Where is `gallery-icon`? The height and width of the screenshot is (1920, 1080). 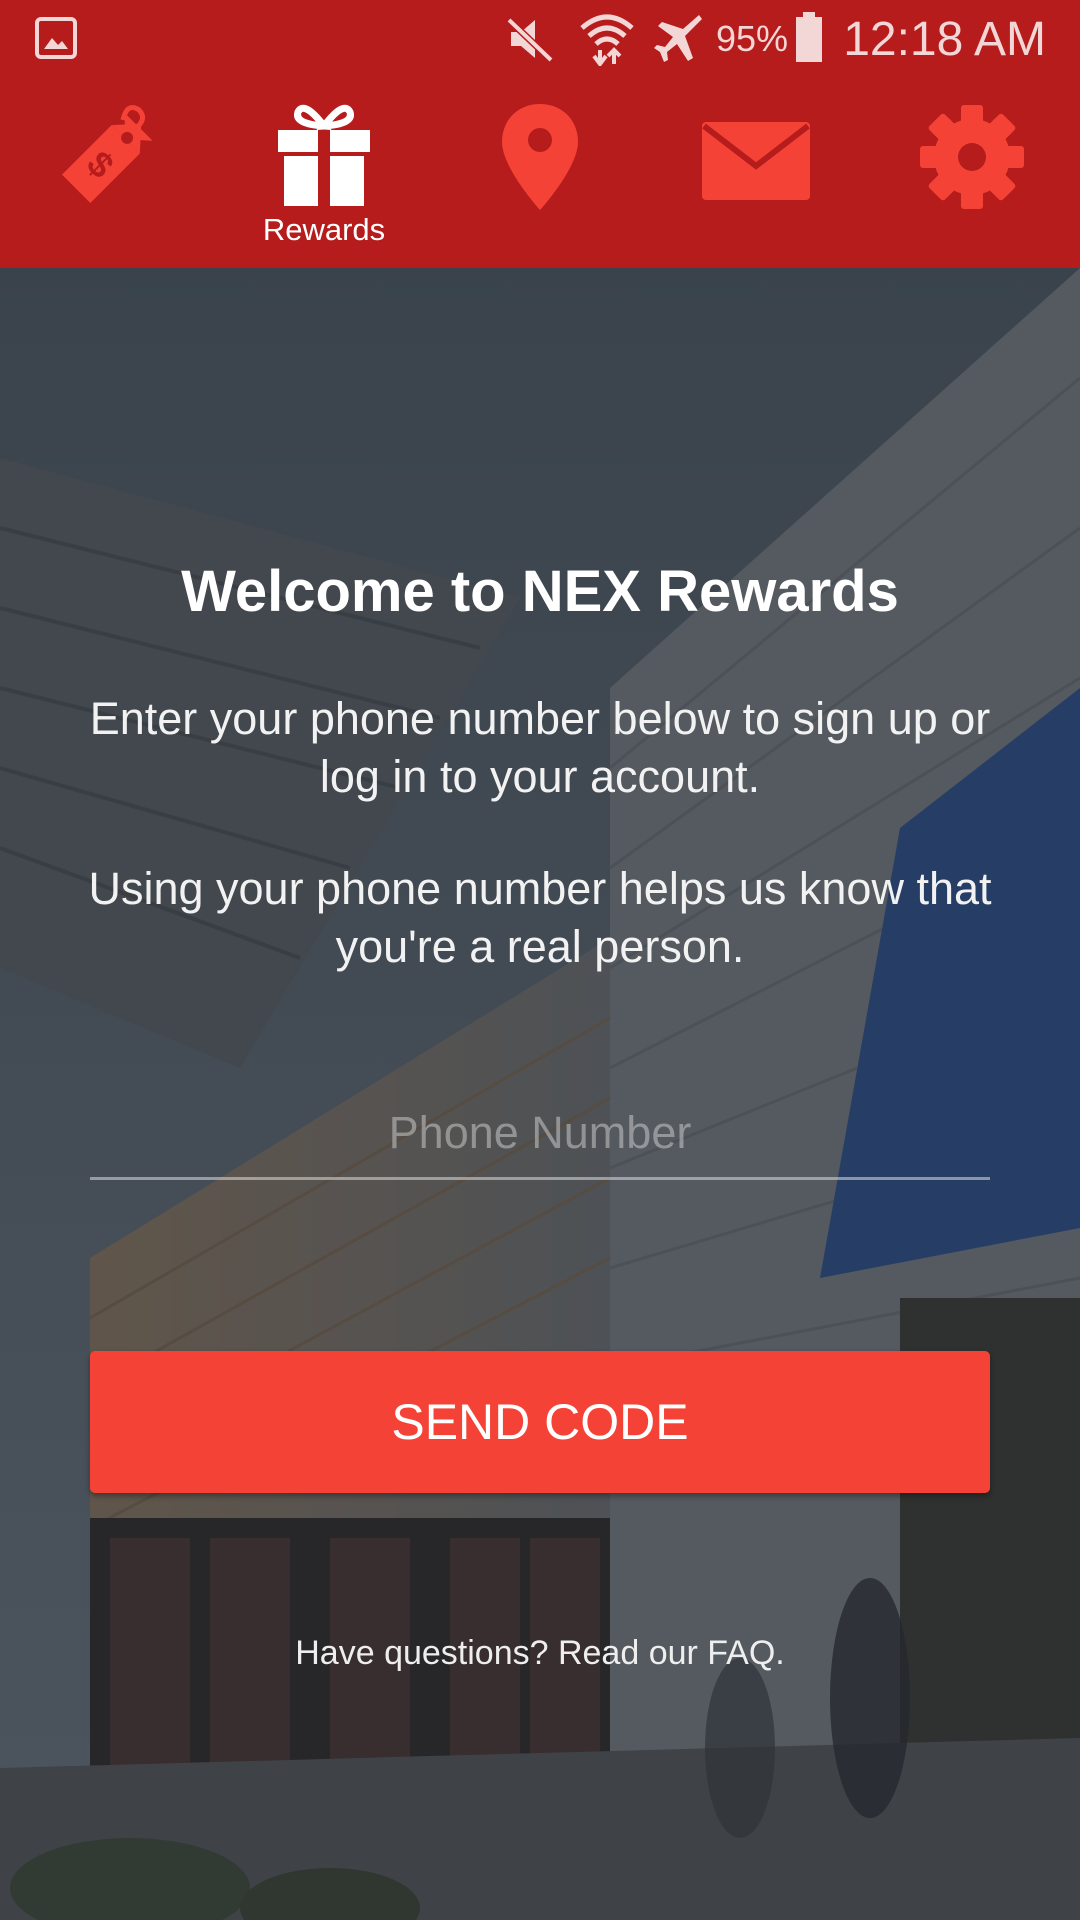 gallery-icon is located at coordinates (56, 38).